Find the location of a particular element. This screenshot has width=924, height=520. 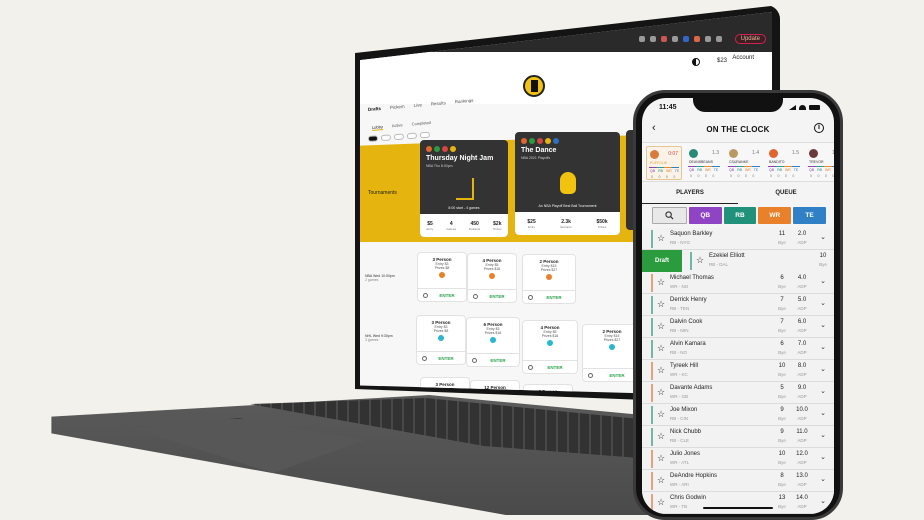

tab-players: PLAYERS is located at coordinates (690, 197).